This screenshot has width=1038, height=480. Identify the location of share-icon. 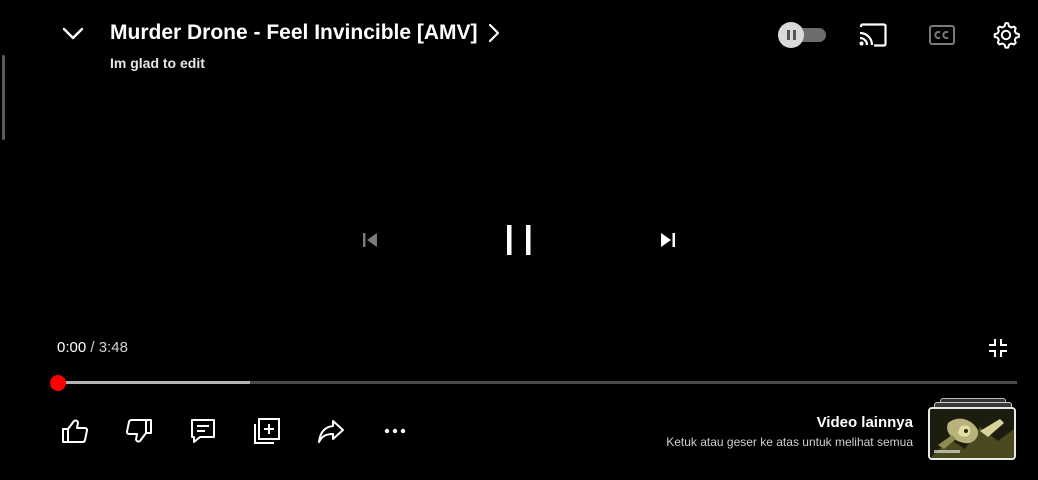
(331, 431).